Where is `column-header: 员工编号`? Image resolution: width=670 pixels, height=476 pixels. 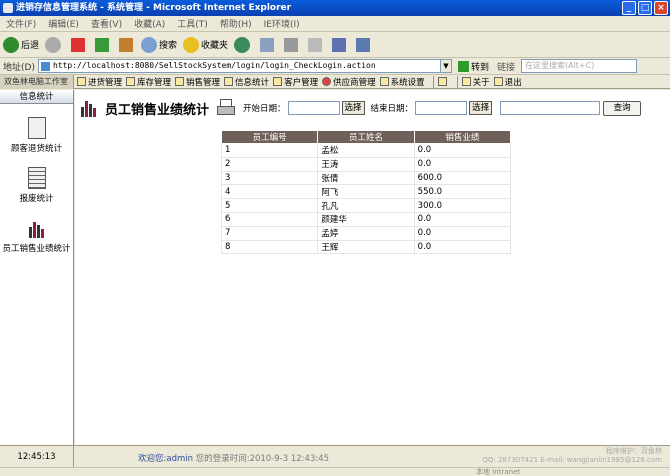 column-header: 员工编号 is located at coordinates (269, 137).